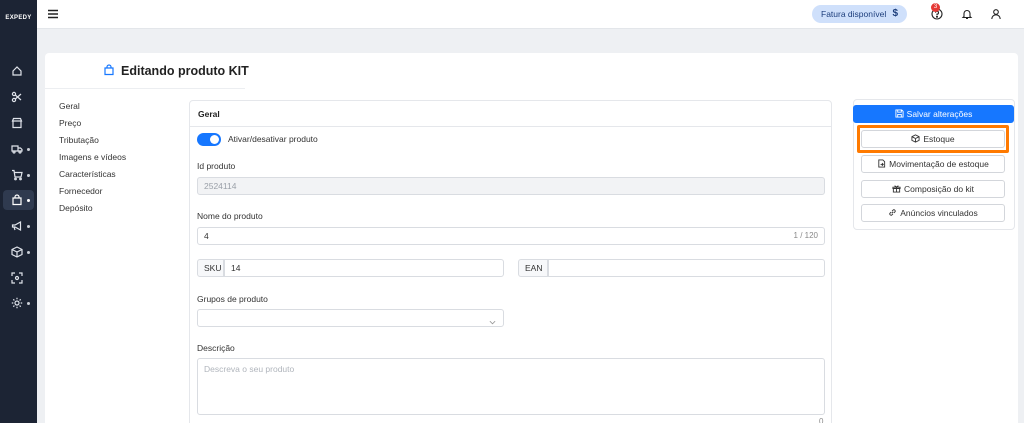  Describe the element at coordinates (805, 235) in the screenshot. I see `name-counter: 1 / 120` at that location.